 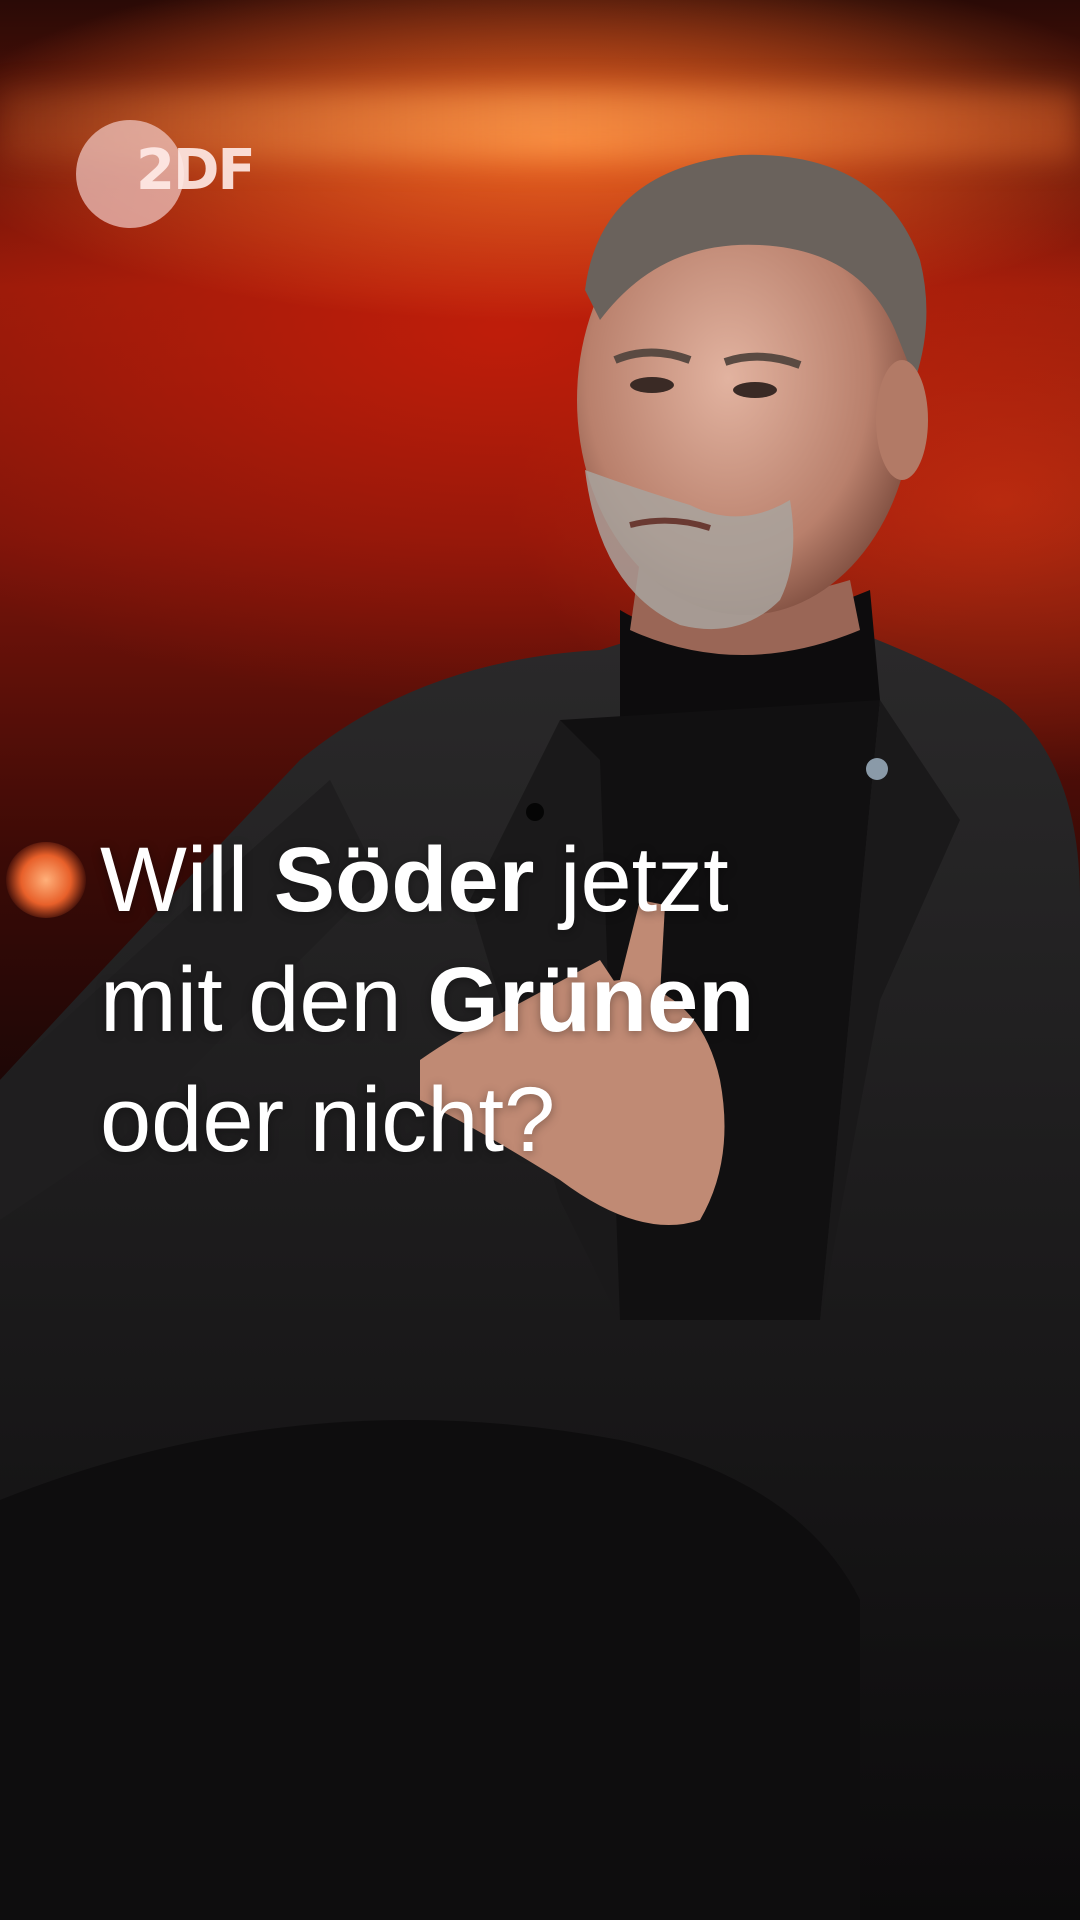 I want to click on zdf-logo-text: 2DF, so click(x=196, y=170).